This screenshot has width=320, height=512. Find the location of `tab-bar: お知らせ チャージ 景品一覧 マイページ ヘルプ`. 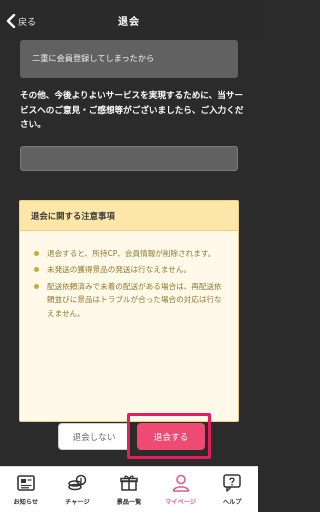

tab-bar: お知らせ チャージ 景品一覧 マイページ ヘルプ is located at coordinates (129, 489).